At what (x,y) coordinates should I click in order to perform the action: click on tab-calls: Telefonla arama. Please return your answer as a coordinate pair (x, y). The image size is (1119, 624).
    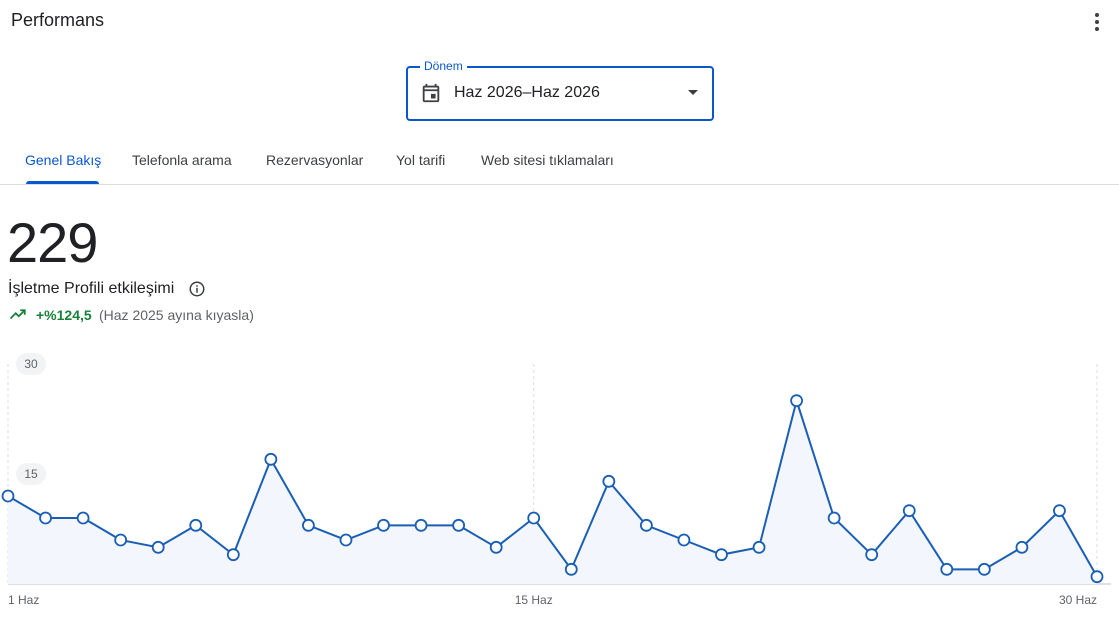
    Looking at the image, I should click on (182, 160).